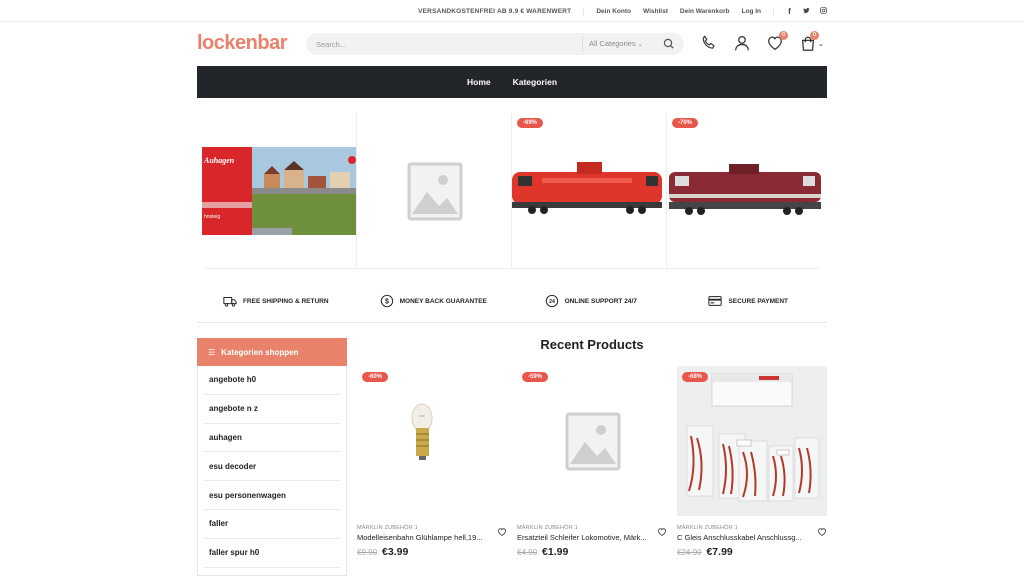  What do you see at coordinates (591, 301) in the screenshot?
I see `feature-support: 24 ONLINE SUPPORT 24/7` at bounding box center [591, 301].